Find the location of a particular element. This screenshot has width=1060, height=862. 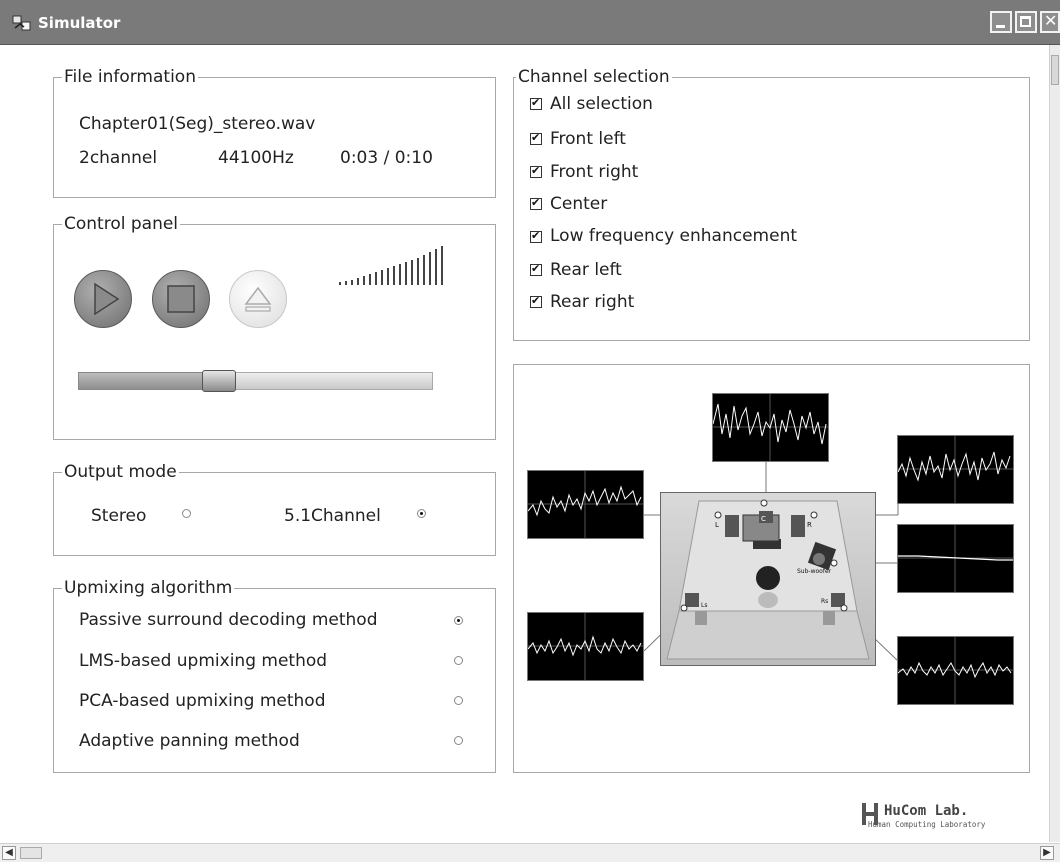

upmix-pca-radio is located at coordinates (458, 700).